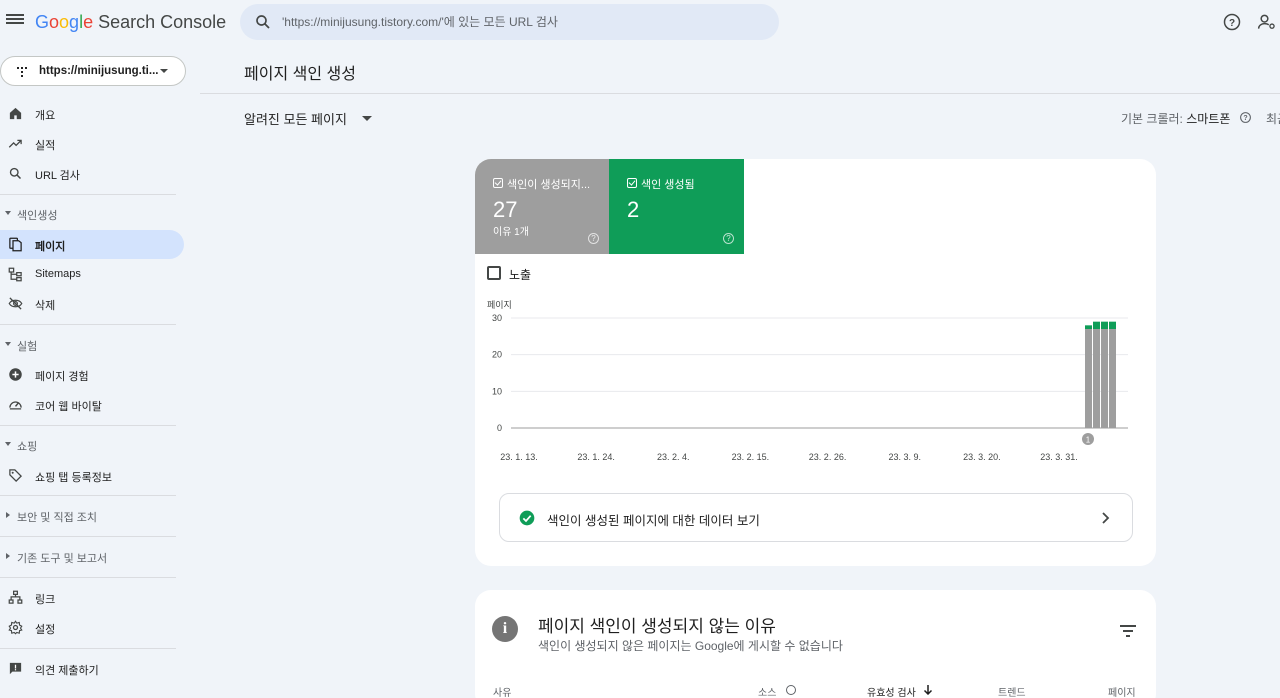 The image size is (1280, 698). What do you see at coordinates (690, 646) in the screenshot?
I see `reasons-subtitle: 색인이 생성되지 않은 페이지는 Google에 게시할 수 없습니다` at bounding box center [690, 646].